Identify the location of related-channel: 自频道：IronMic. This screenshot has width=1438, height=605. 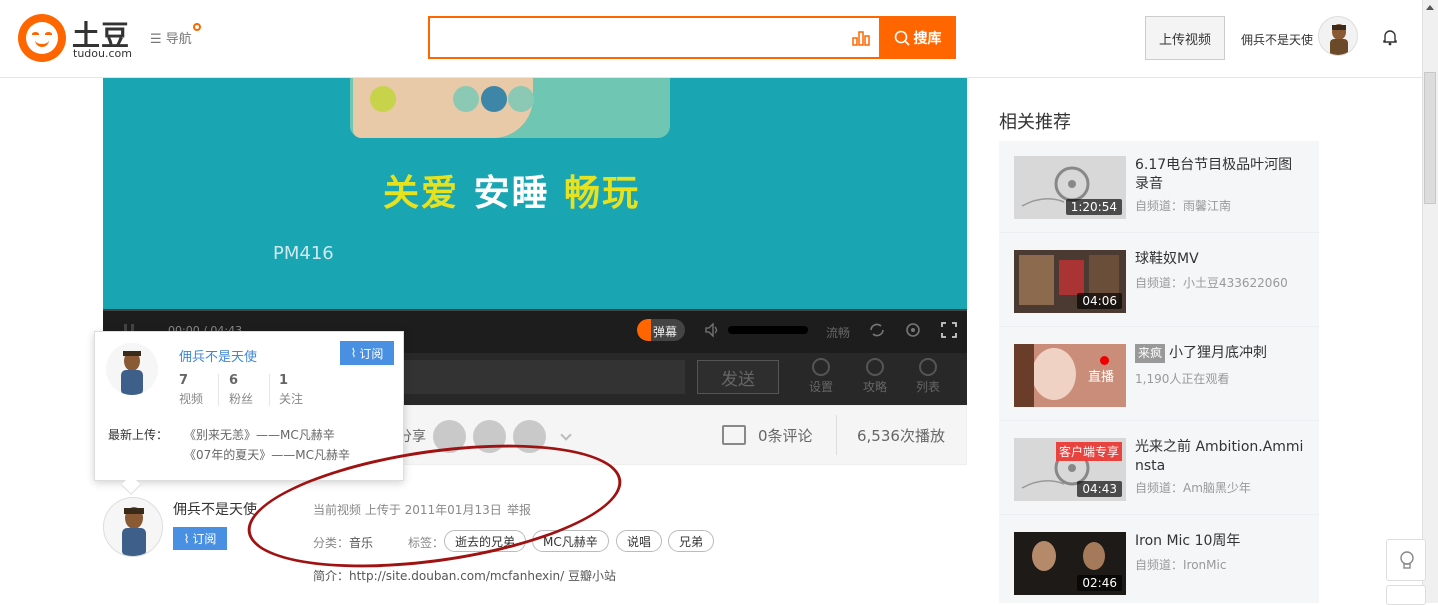
(1180, 564).